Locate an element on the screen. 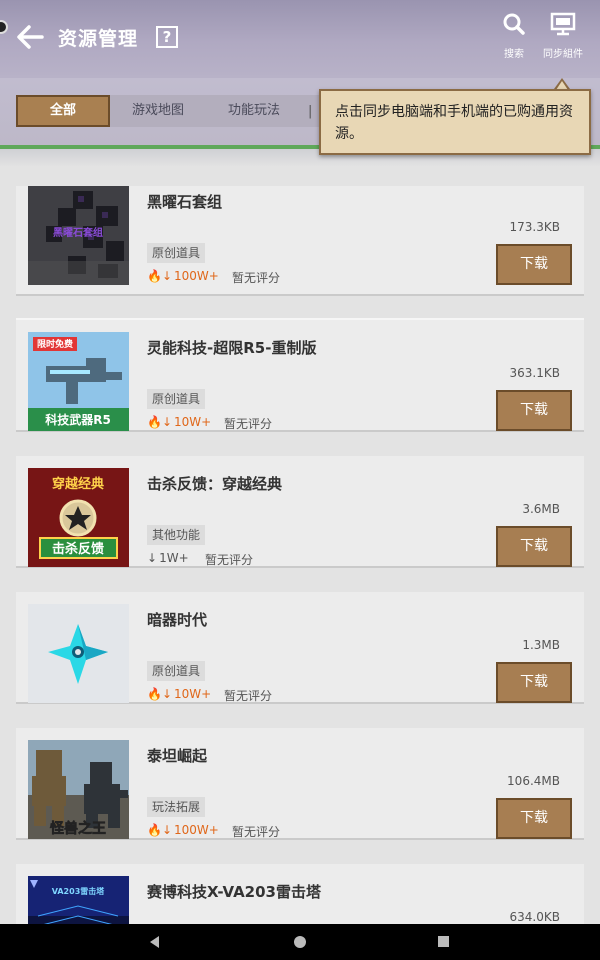 This screenshot has height=960, width=600. tab-features: 功能玩法 is located at coordinates (254, 111).